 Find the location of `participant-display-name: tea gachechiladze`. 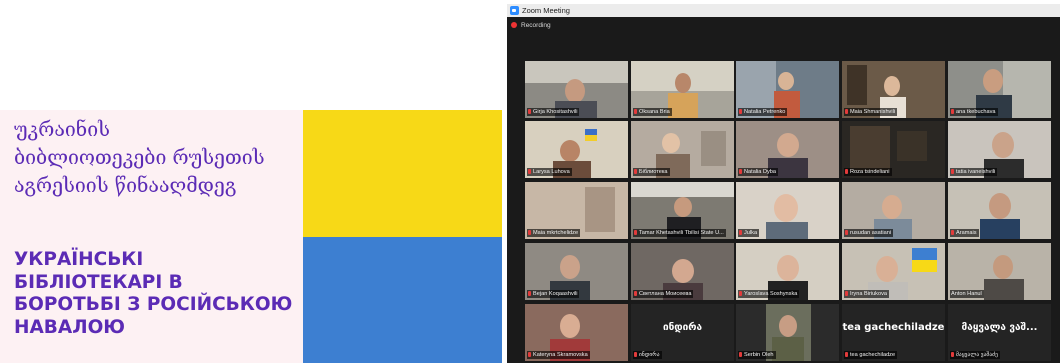

participant-display-name: tea gachechiladze is located at coordinates (893, 327).